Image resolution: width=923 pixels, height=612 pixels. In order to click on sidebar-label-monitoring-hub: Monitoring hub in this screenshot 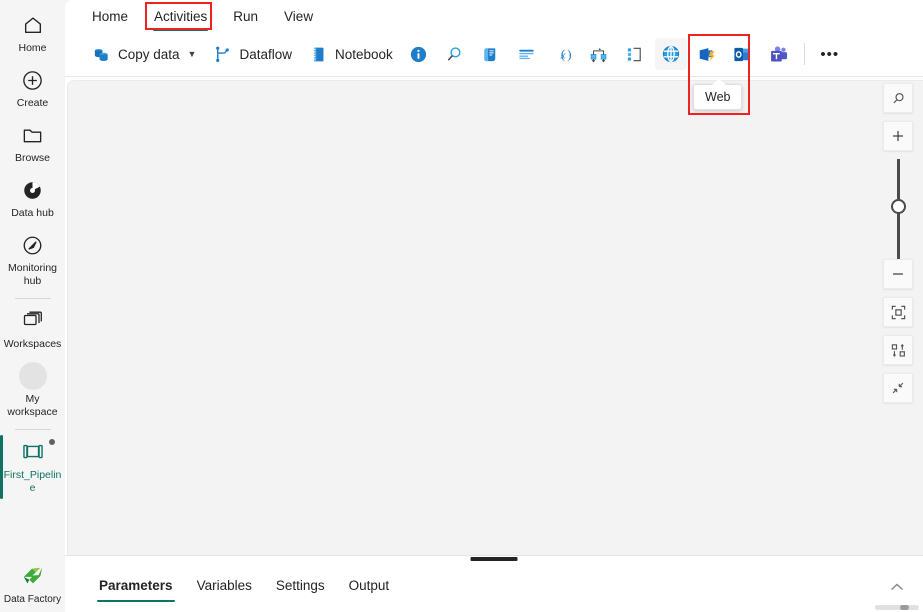, I will do `click(32, 274)`.